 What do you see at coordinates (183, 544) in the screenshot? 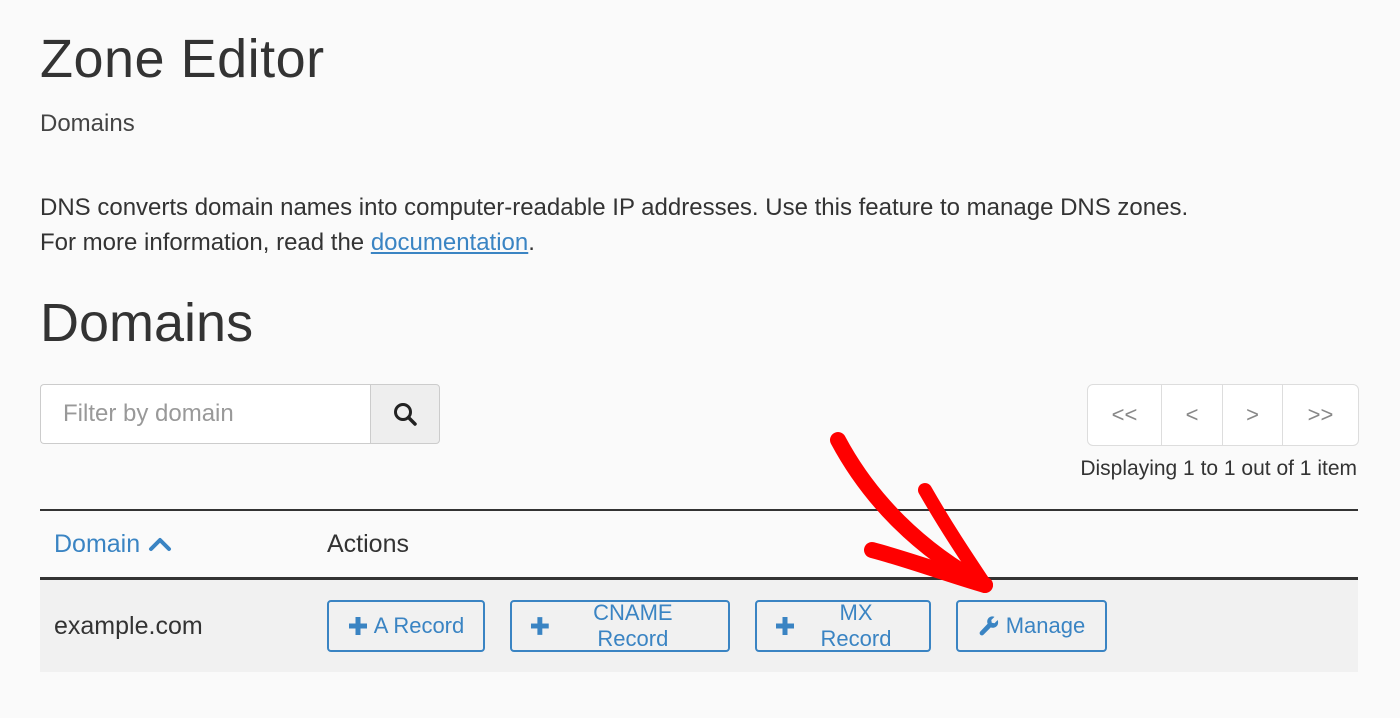
I see `column-header-domain: Domain` at bounding box center [183, 544].